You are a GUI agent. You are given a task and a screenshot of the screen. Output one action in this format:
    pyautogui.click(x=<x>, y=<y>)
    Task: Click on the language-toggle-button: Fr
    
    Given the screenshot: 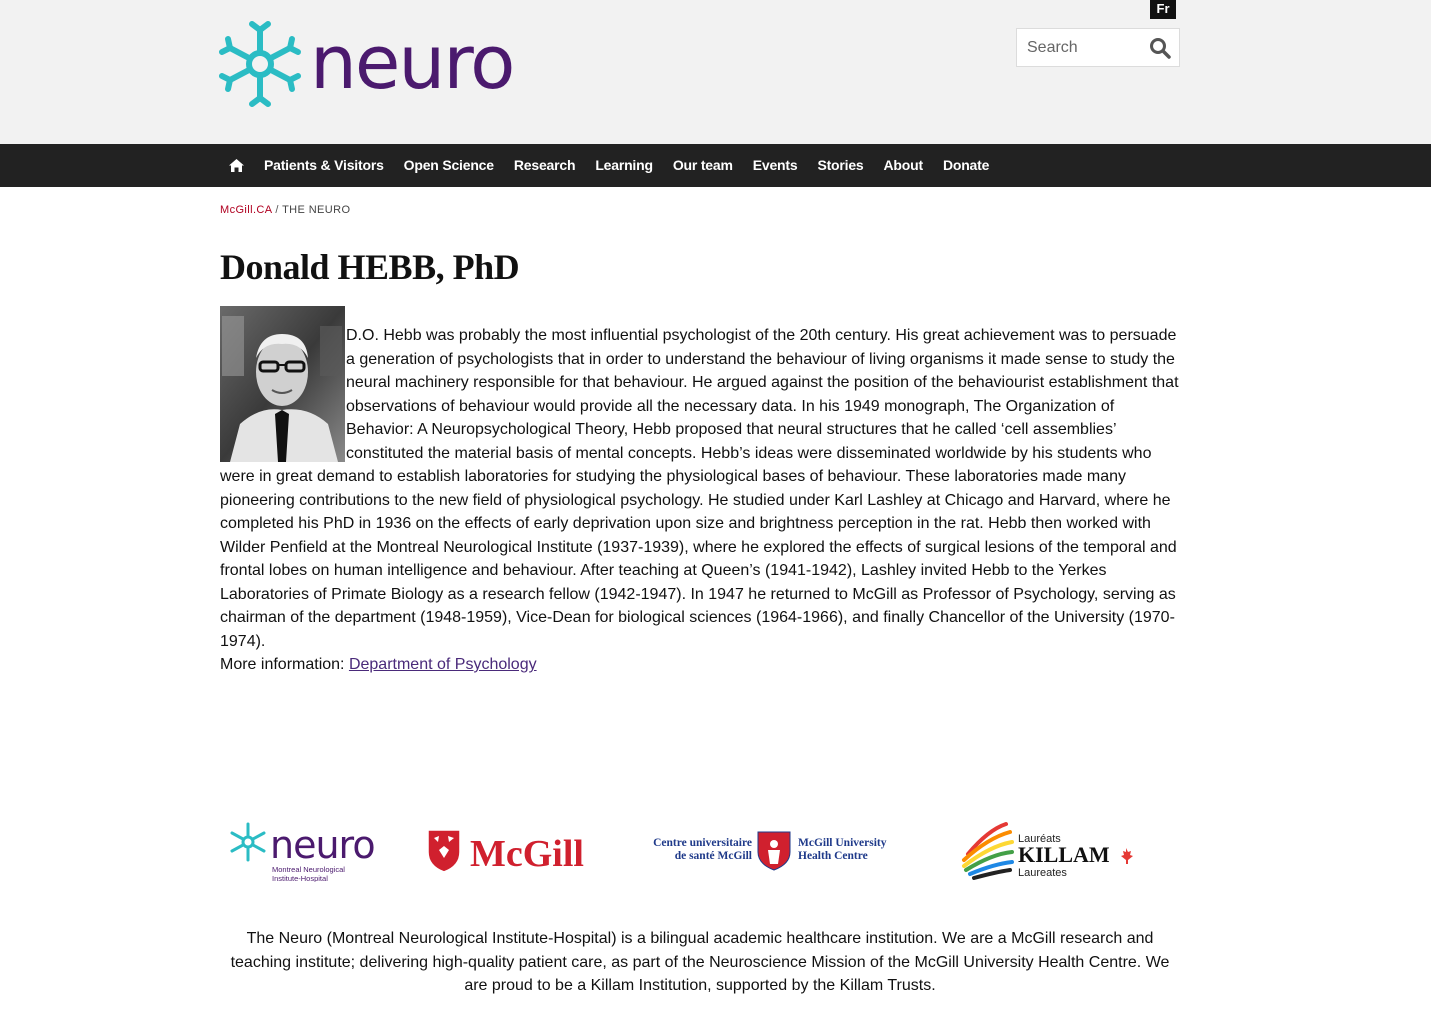 What is the action you would take?
    pyautogui.click(x=1163, y=9)
    